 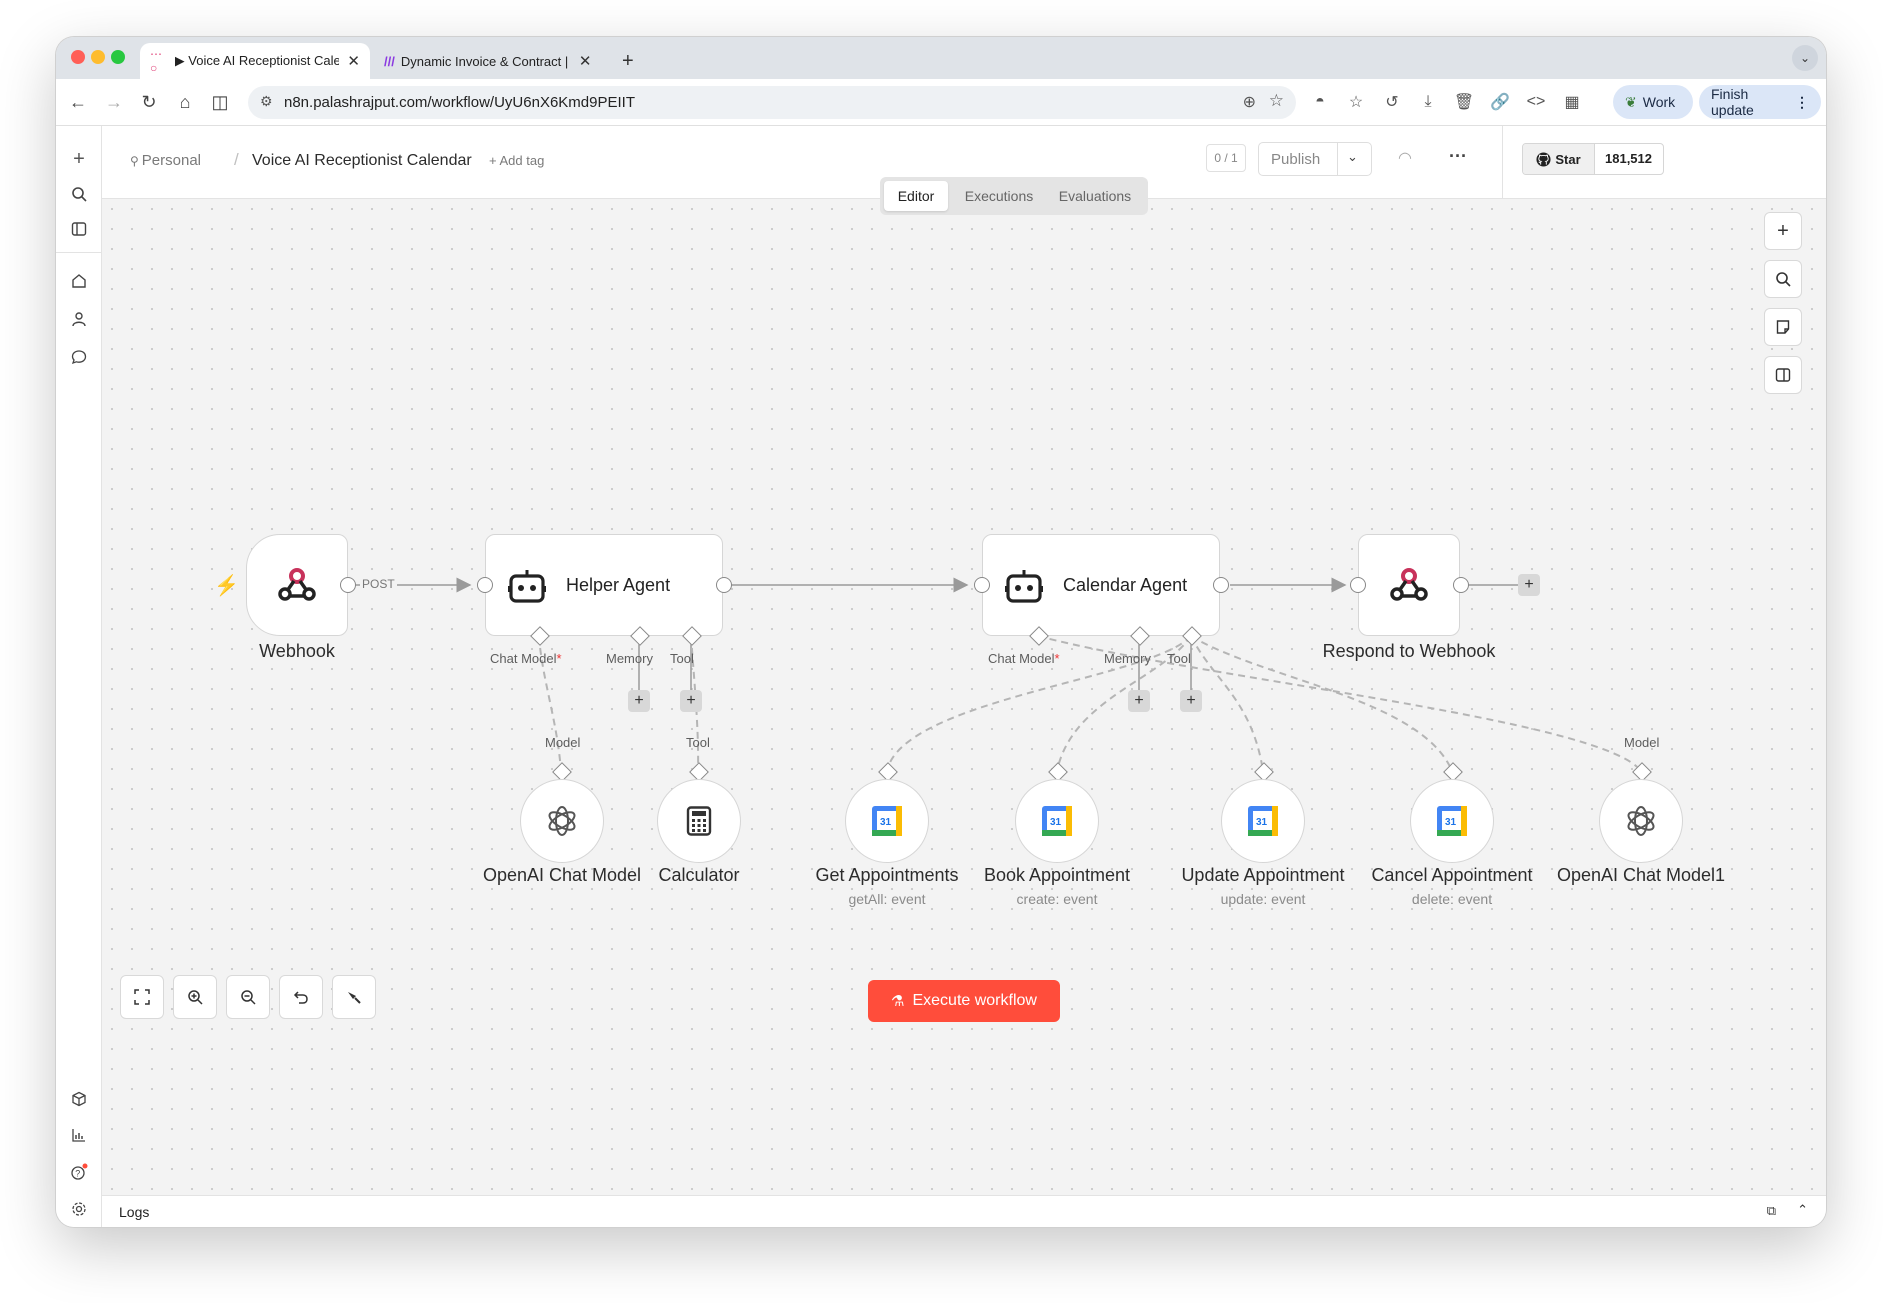 What do you see at coordinates (1760, 102) in the screenshot?
I see `finish-update-button: Finish update ⋮` at bounding box center [1760, 102].